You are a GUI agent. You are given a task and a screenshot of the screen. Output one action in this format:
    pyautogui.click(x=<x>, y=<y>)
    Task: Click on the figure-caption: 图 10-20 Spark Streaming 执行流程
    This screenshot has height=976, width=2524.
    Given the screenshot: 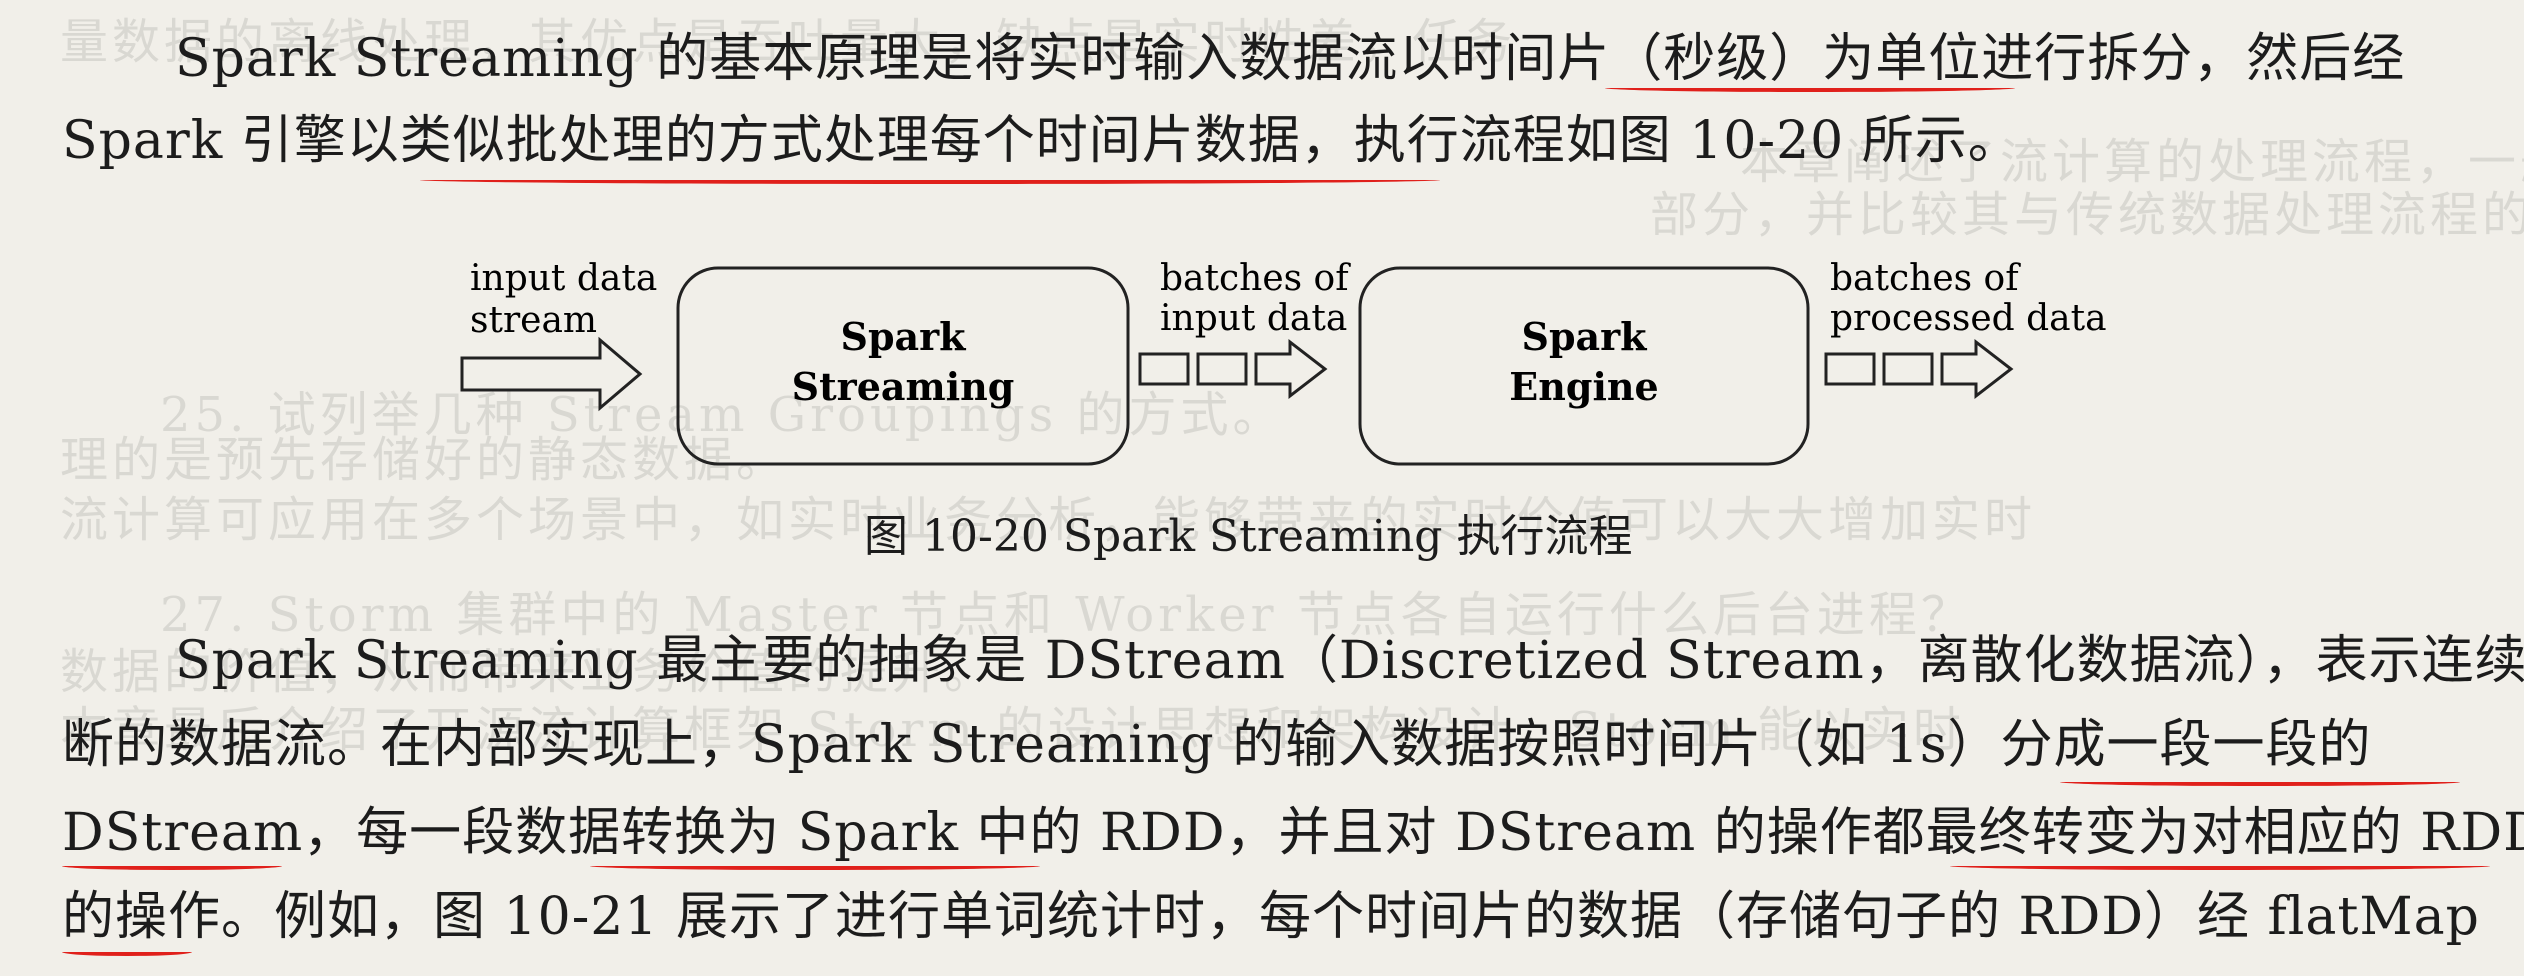 What is the action you would take?
    pyautogui.click(x=1248, y=536)
    